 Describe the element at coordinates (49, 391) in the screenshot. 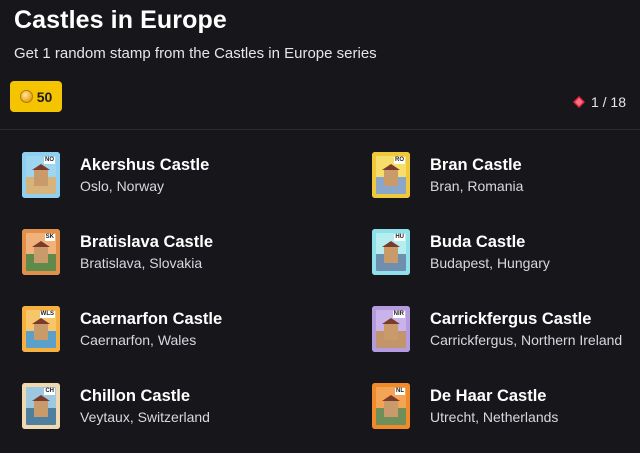

I see `stamp-code: CH` at that location.